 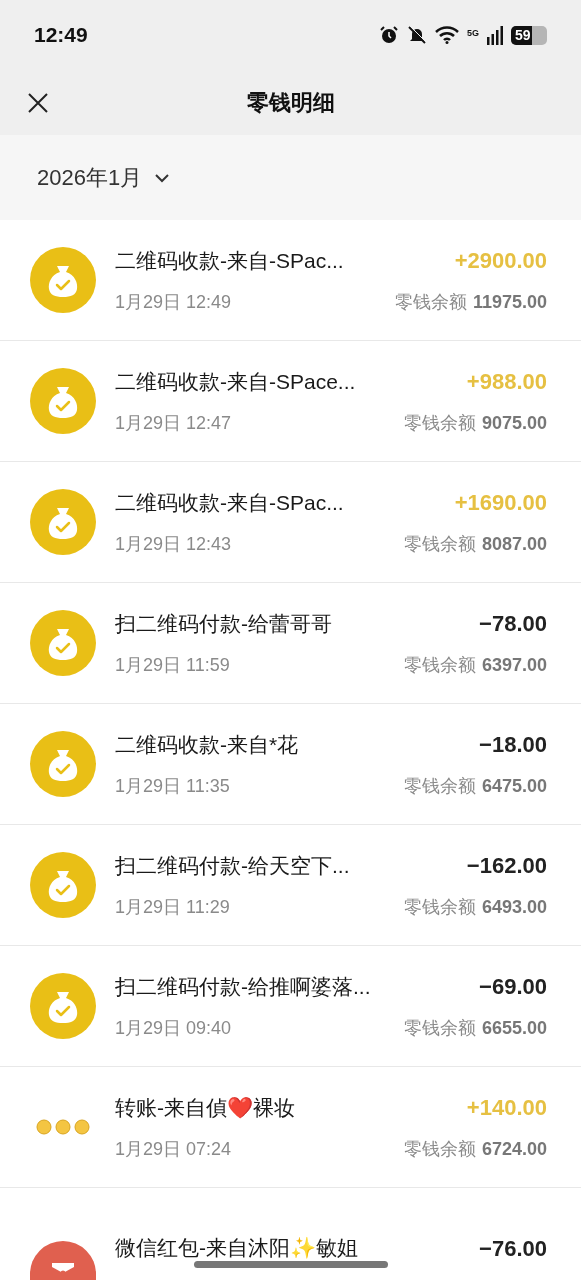 What do you see at coordinates (529, 35) in the screenshot?
I see `battery-indicator: 59` at bounding box center [529, 35].